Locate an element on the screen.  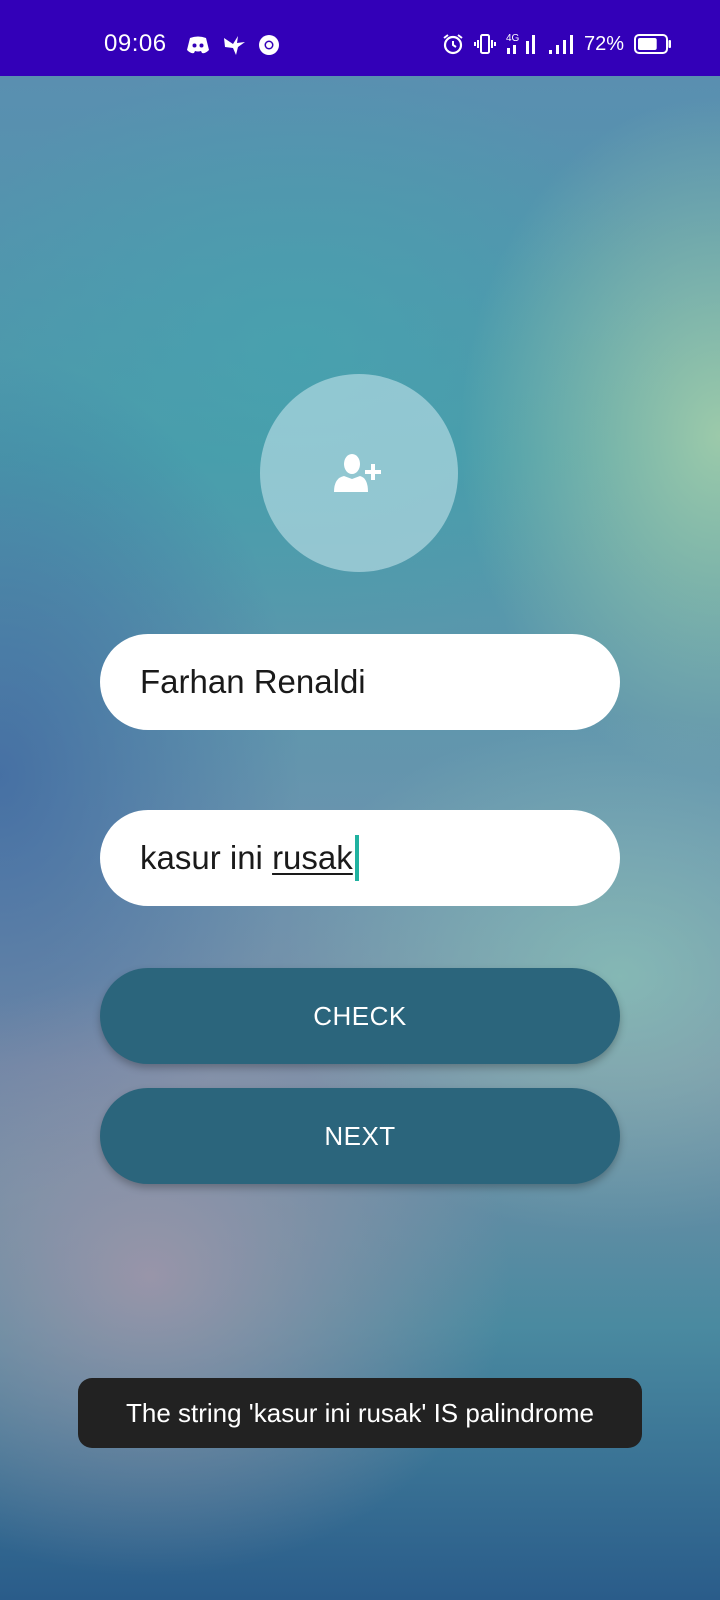
name-input: Farhan Renaldi is located at coordinates (360, 682).